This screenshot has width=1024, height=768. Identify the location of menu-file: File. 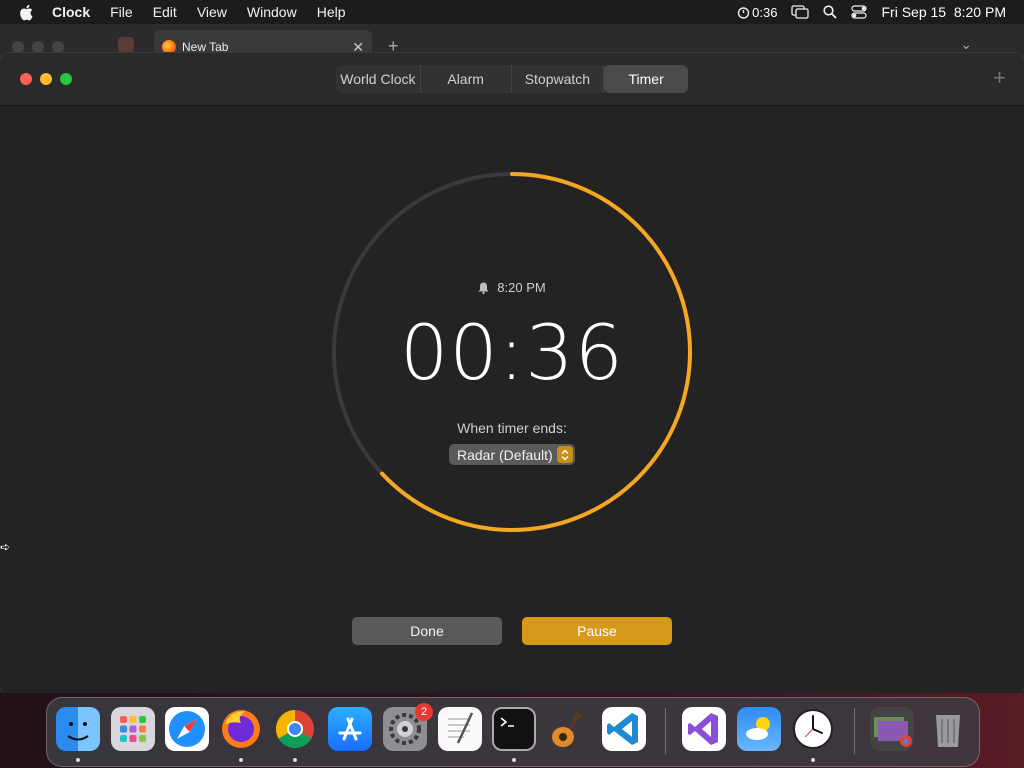
(121, 12).